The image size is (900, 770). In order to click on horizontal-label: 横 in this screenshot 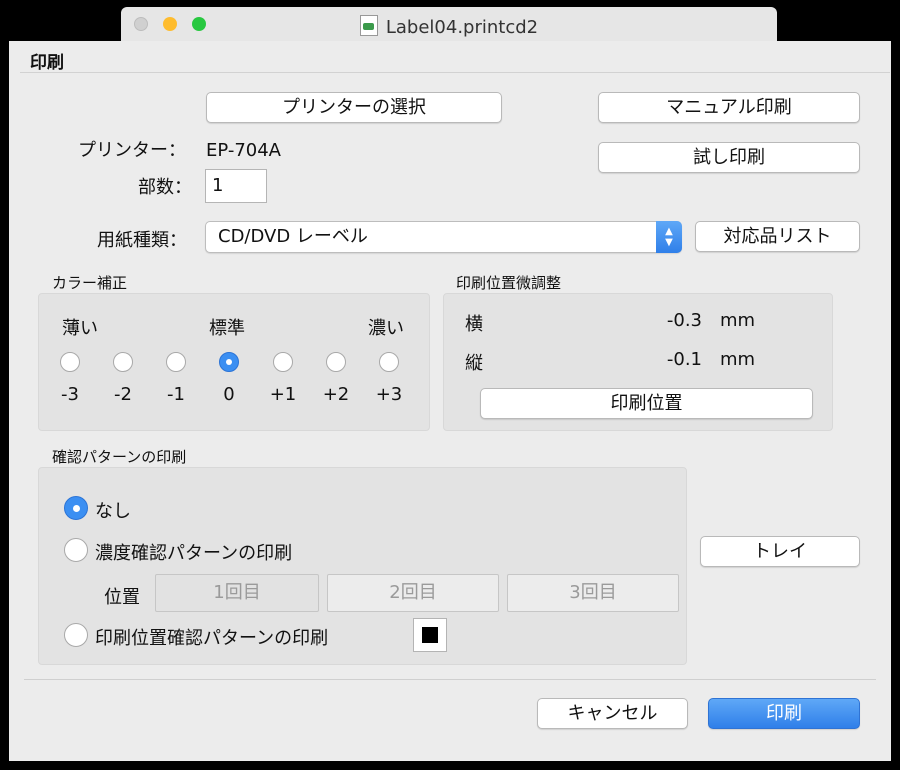, I will do `click(474, 324)`.